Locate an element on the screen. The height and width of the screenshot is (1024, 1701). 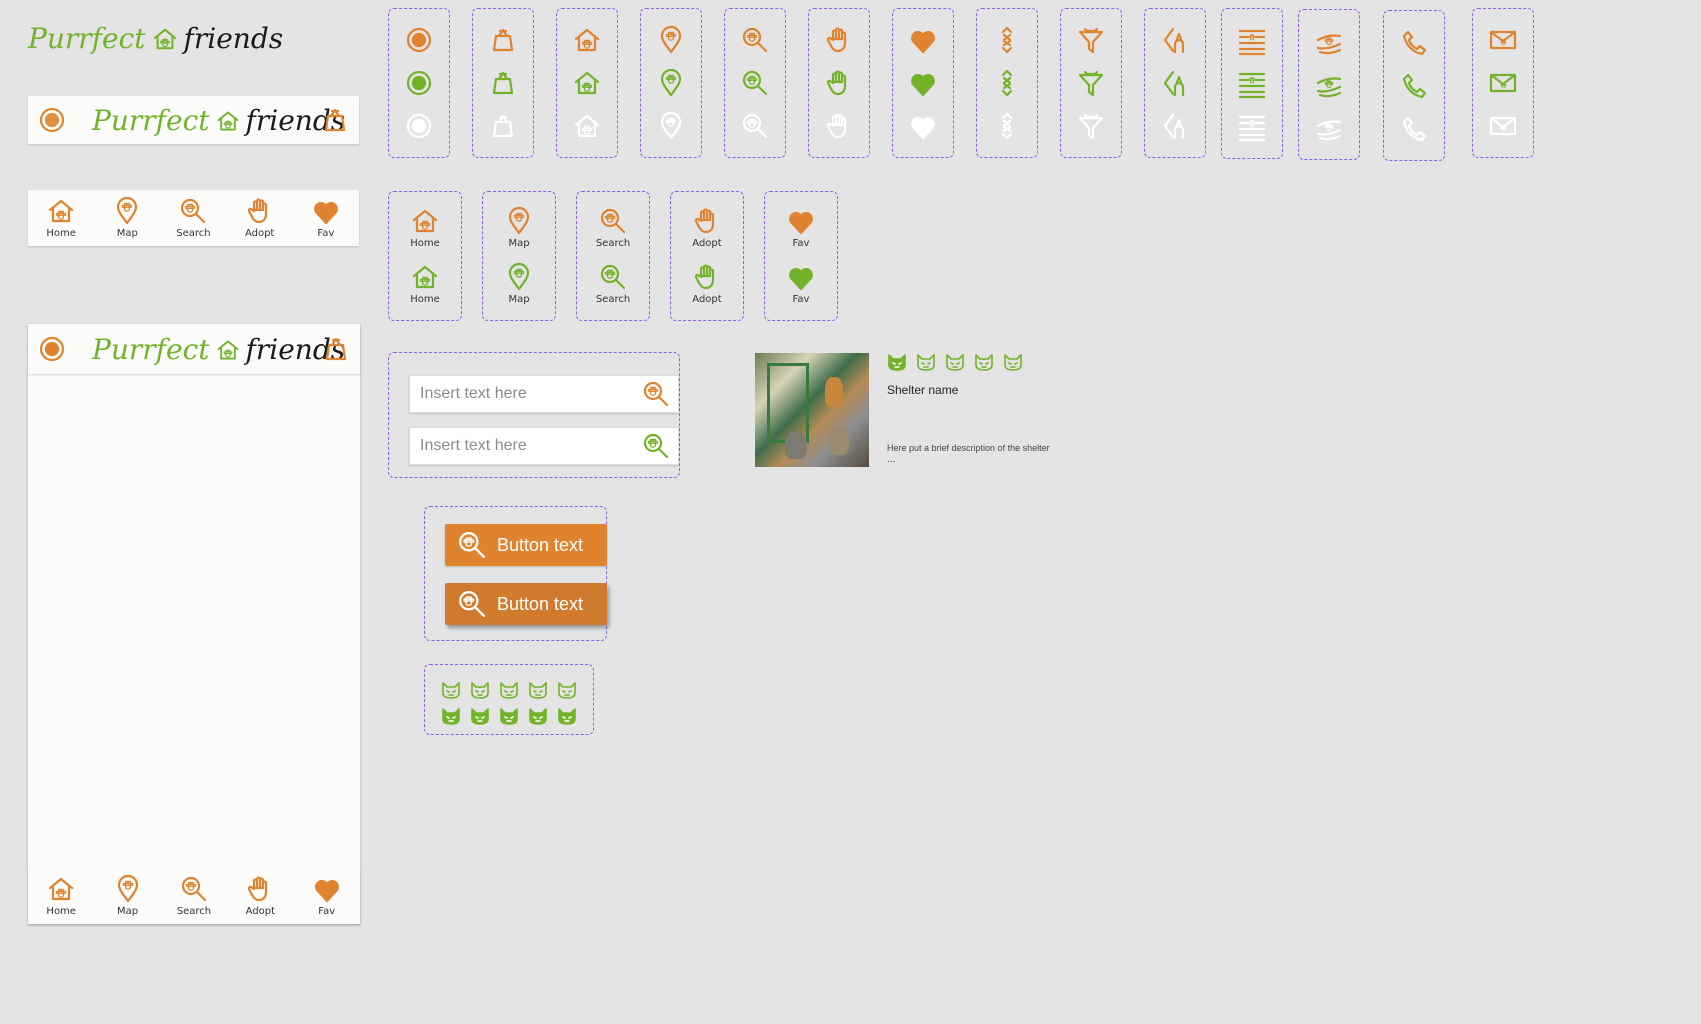
mockup-bottom-nav: Home Map Search Adopt Fav is located at coordinates (194, 896).